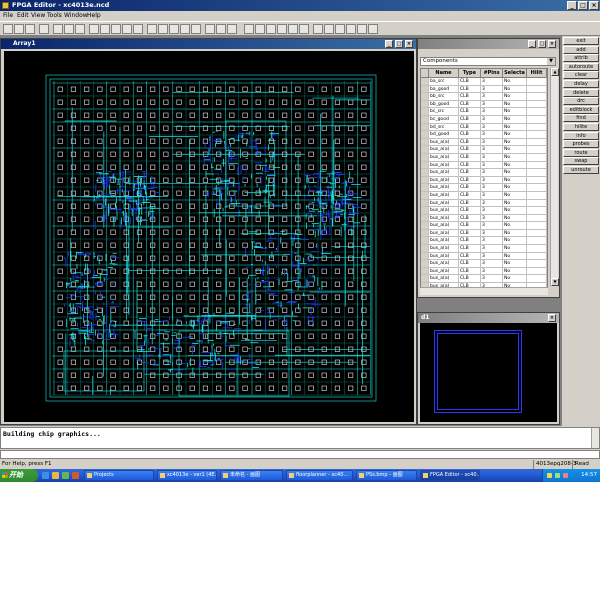  What do you see at coordinates (484, 89) in the screenshot?
I see `table-row: ba_good CLB 3 No` at bounding box center [484, 89].